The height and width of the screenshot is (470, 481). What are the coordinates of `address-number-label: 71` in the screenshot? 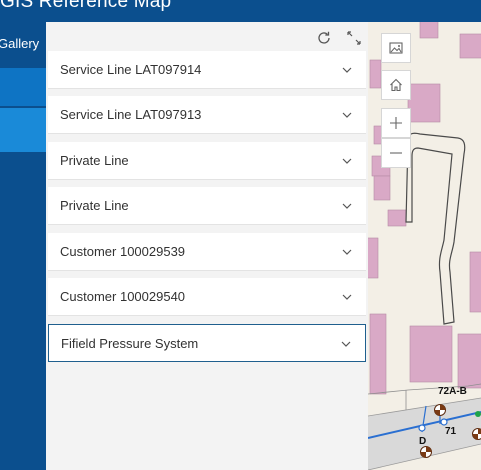 It's located at (451, 431).